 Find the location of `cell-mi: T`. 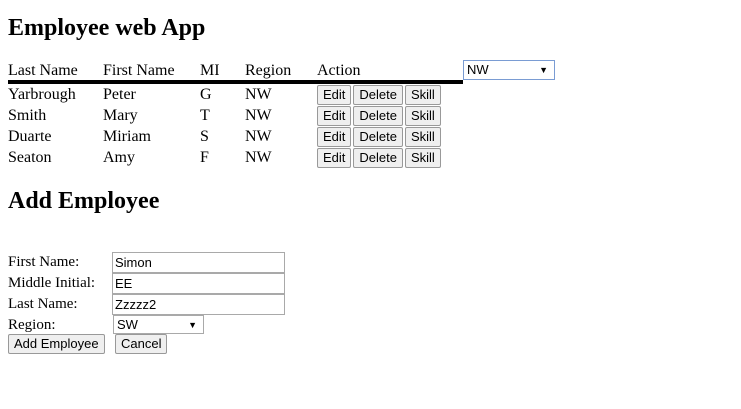

cell-mi: T is located at coordinates (205, 115).